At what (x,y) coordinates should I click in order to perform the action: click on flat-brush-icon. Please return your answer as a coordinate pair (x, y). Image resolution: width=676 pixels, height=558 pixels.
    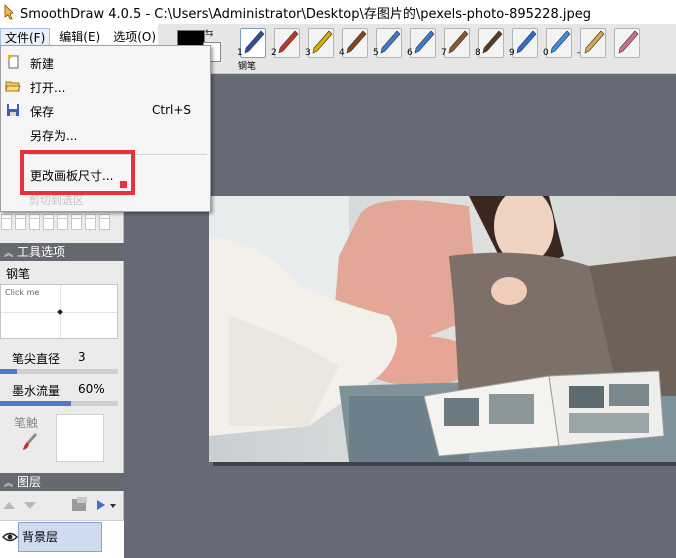
    Looking at the image, I should click on (492, 42).